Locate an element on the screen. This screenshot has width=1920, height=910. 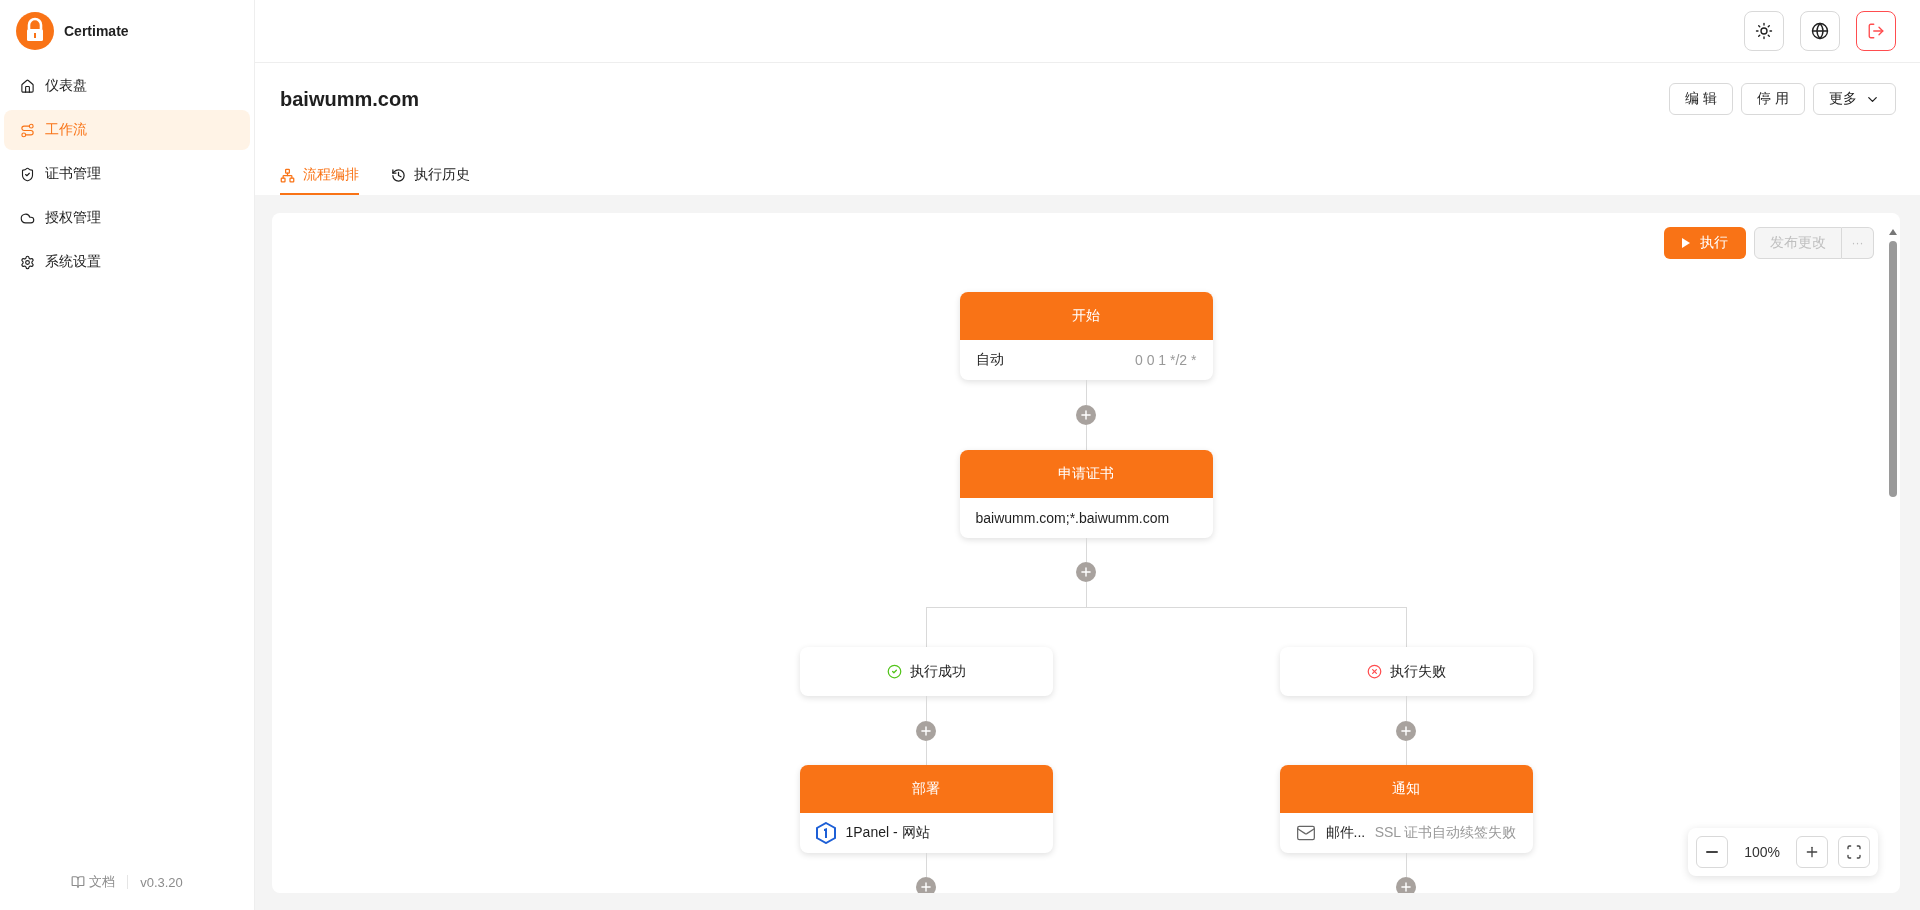
cloud-icon is located at coordinates (27, 218).